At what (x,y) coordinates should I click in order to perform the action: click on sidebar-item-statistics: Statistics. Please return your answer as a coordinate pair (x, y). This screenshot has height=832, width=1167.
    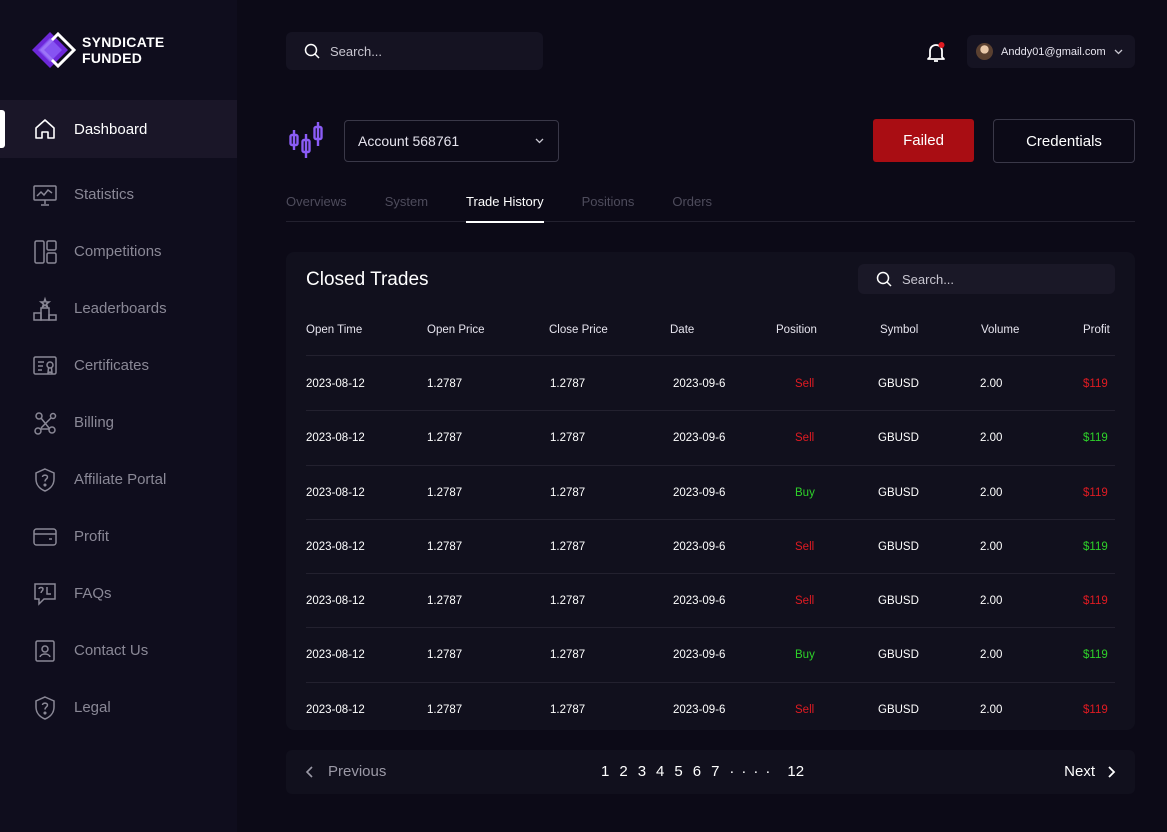
    Looking at the image, I should click on (118, 194).